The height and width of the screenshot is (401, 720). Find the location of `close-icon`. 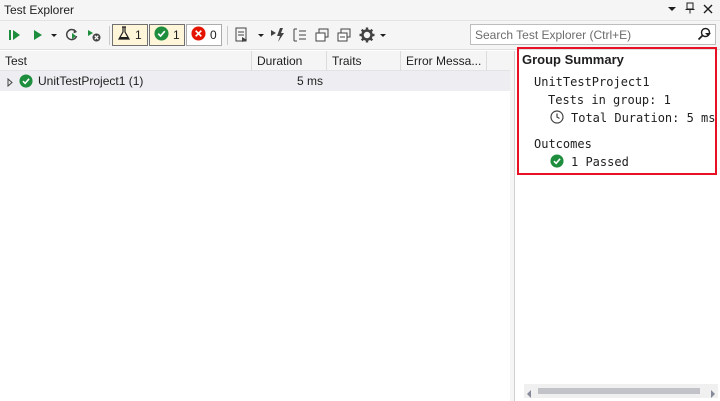

close-icon is located at coordinates (708, 10).